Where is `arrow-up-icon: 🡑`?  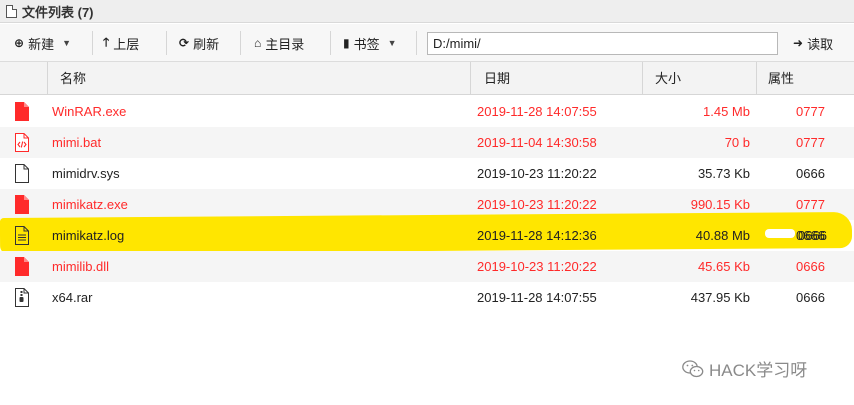 arrow-up-icon: 🡑 is located at coordinates (106, 41).